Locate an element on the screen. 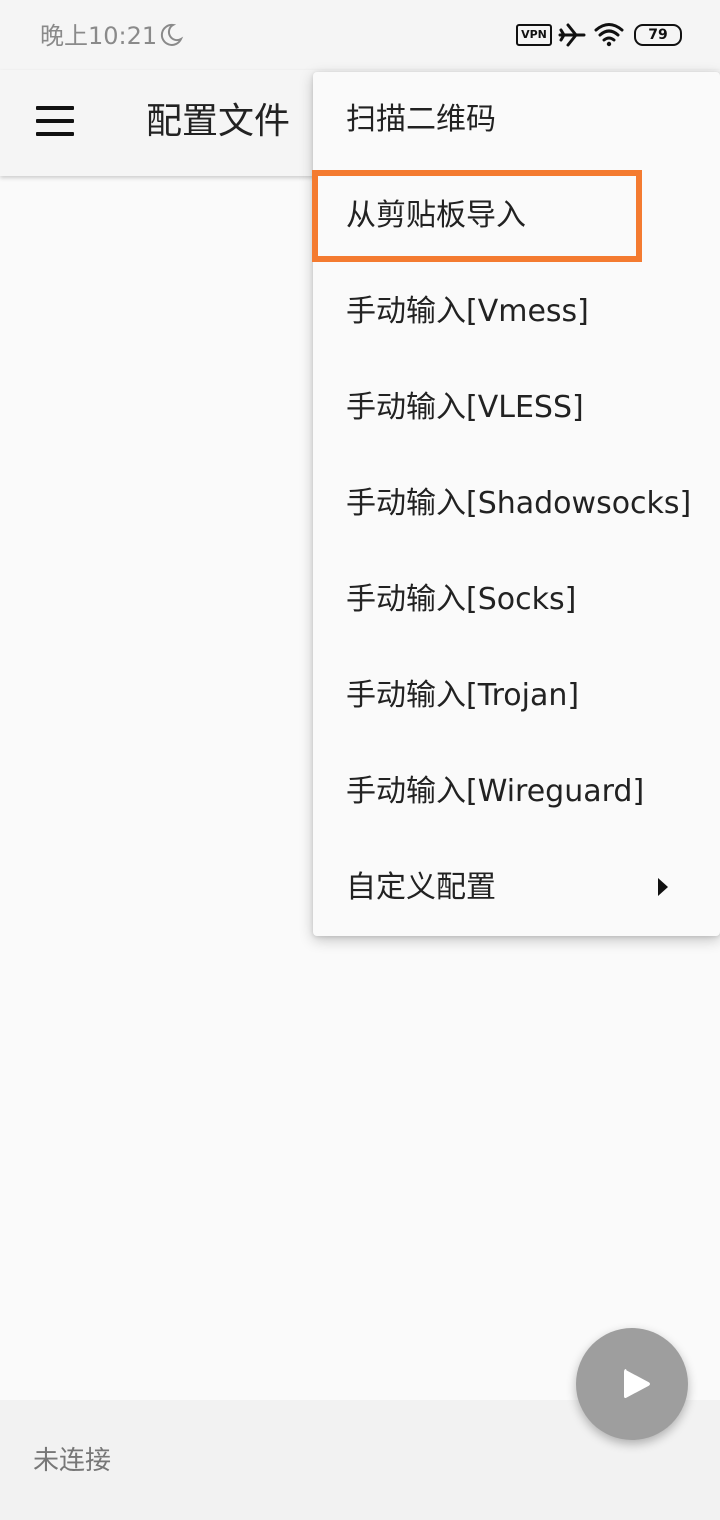  highlight-box is located at coordinates (477, 216).